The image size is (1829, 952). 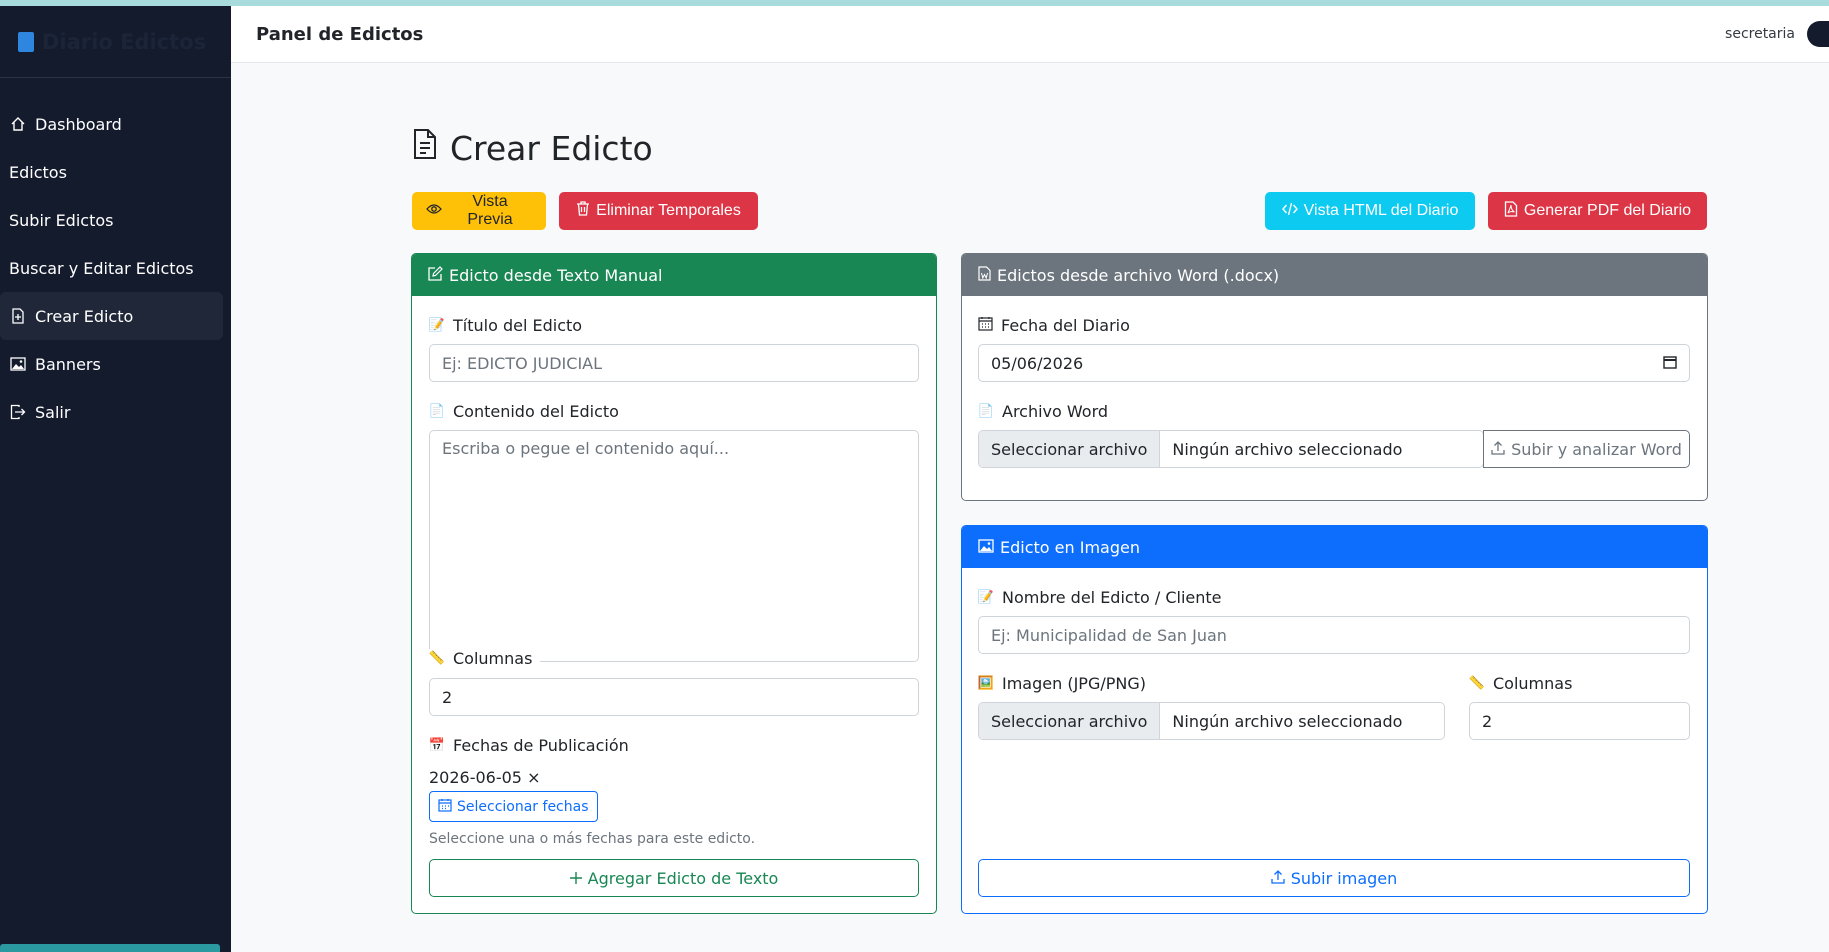 I want to click on brand: Diario Edictos, so click(x=115, y=42).